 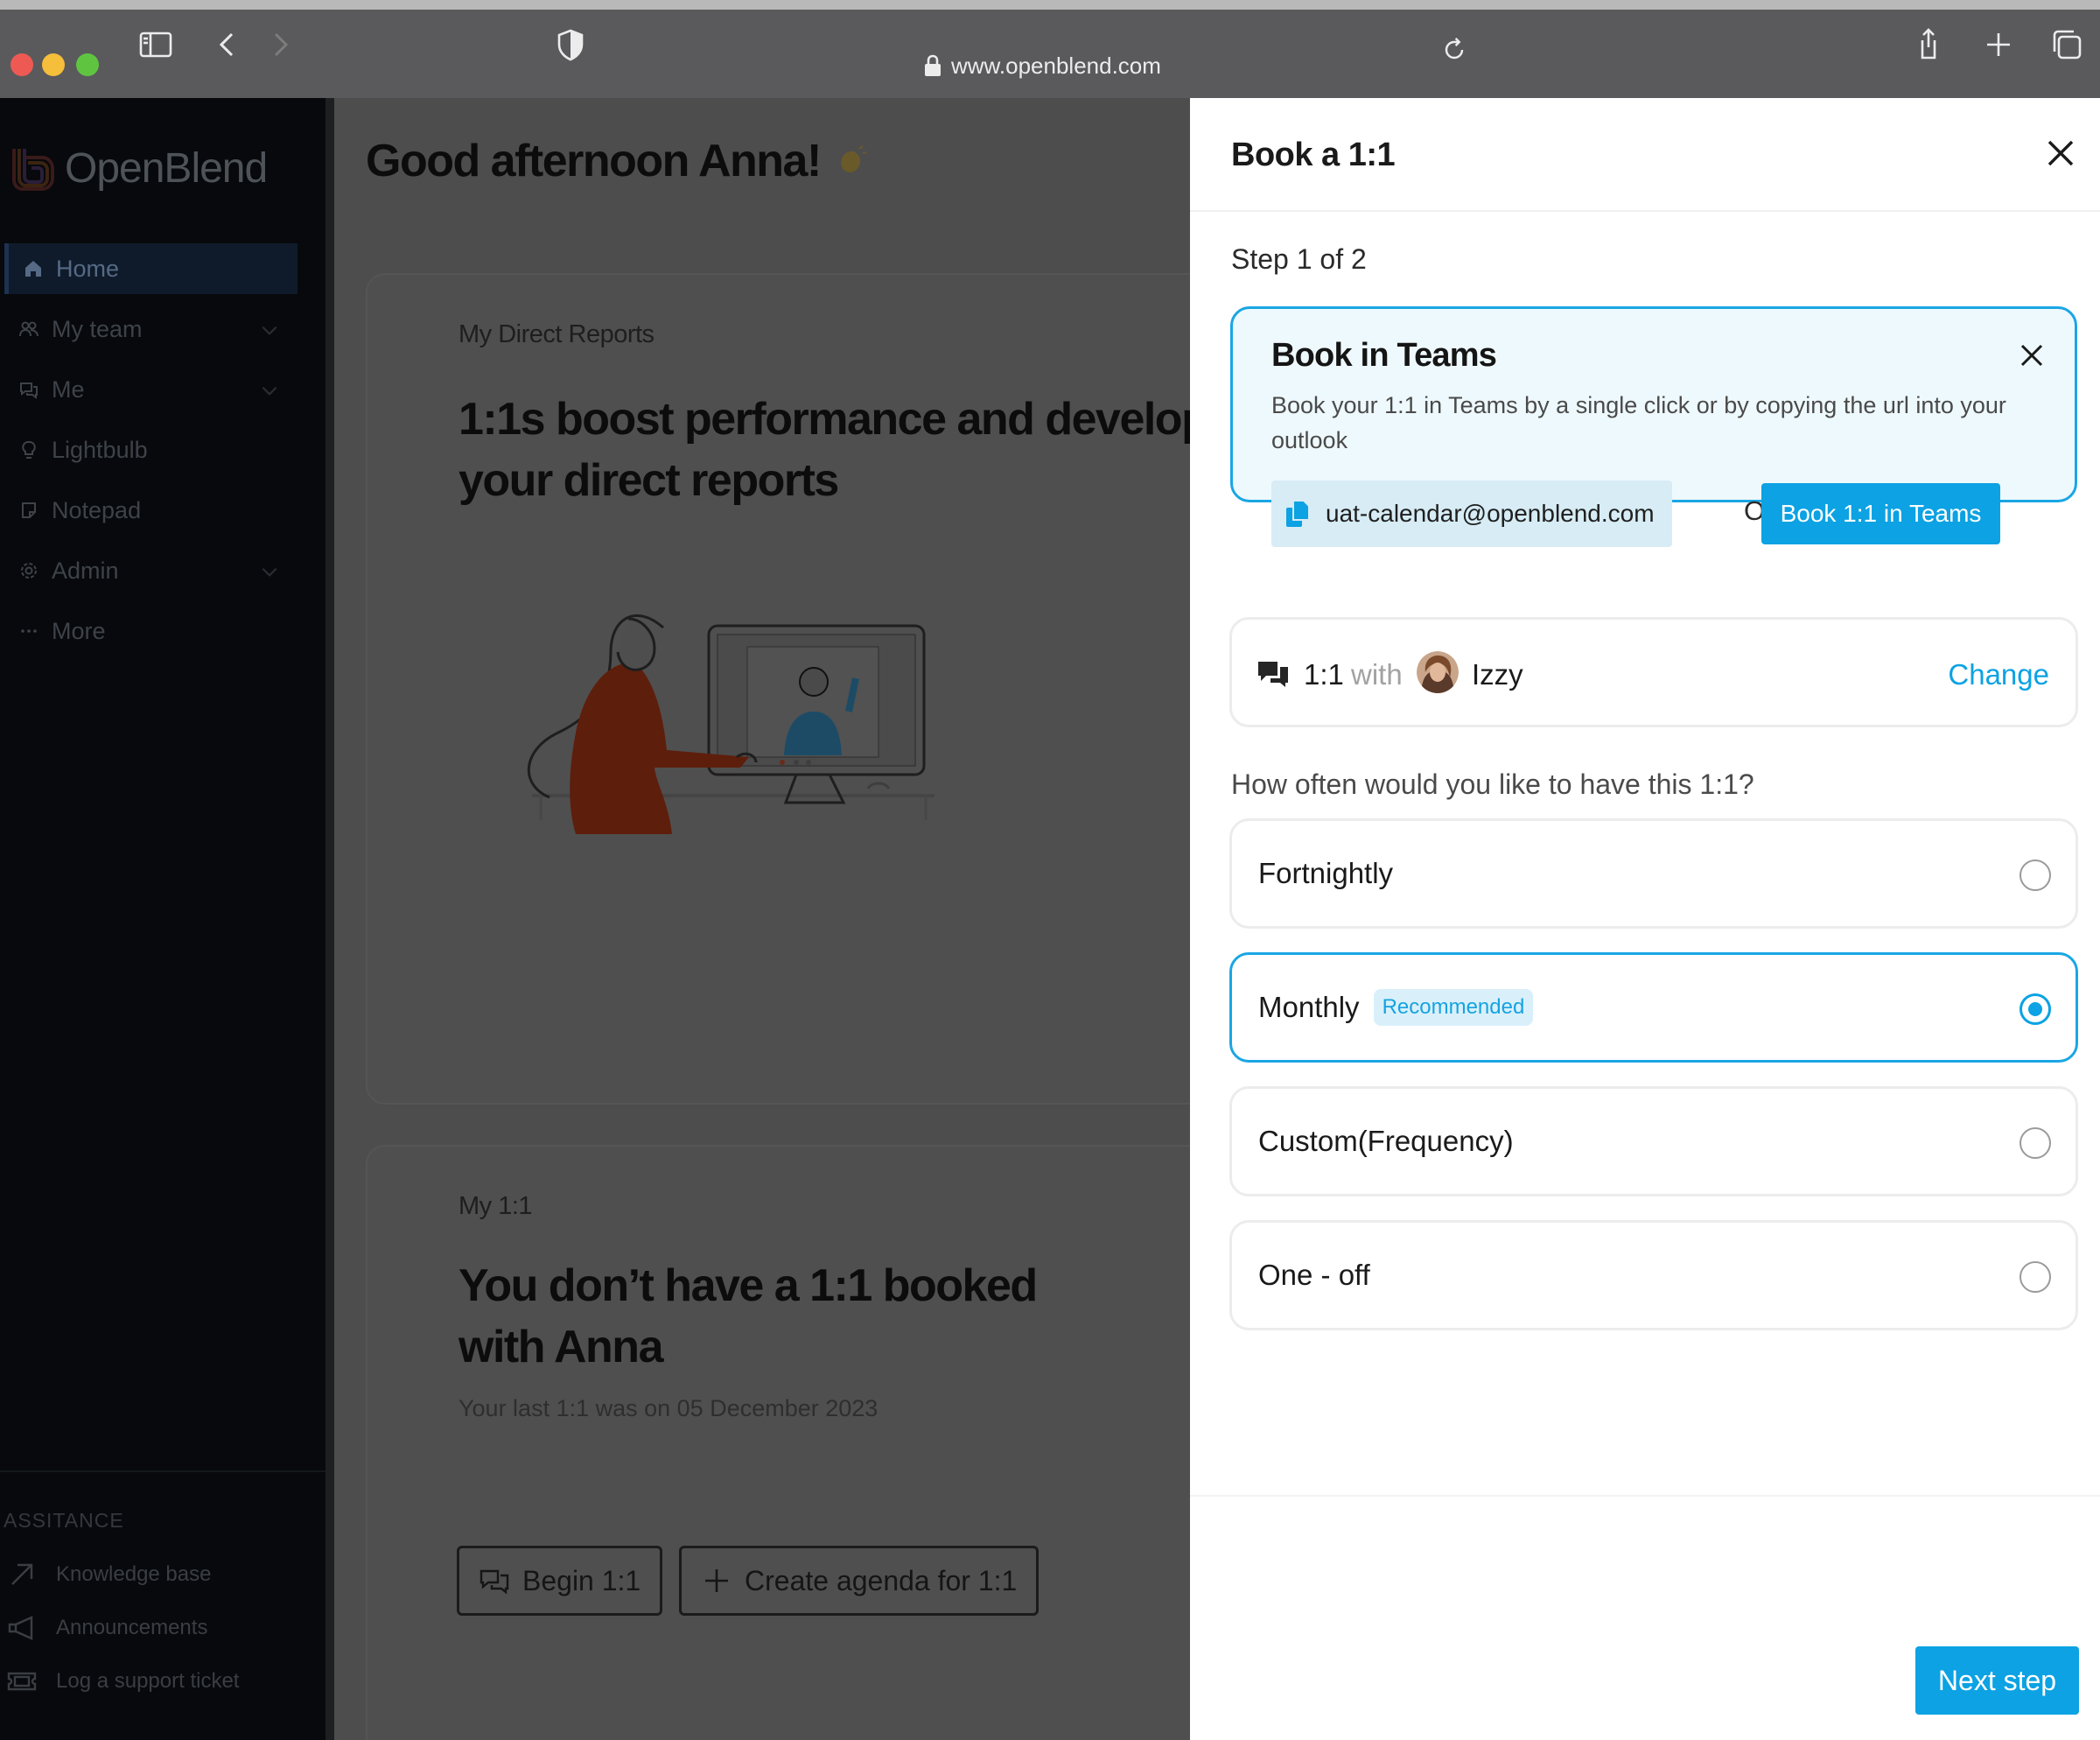 I want to click on sidebar-item-lightbulb: Lightbulb, so click(x=151, y=449).